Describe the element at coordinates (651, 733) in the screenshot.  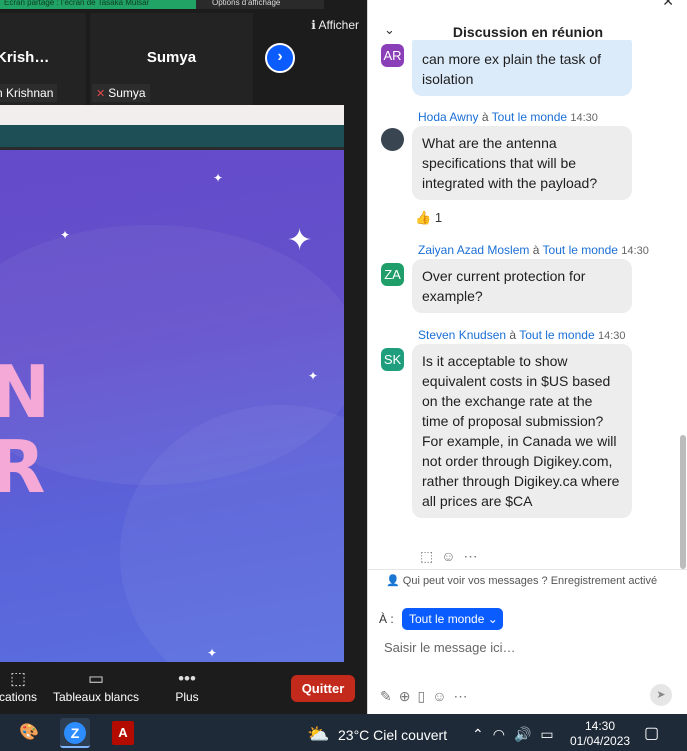
I see `notification-icon: ▢` at that location.